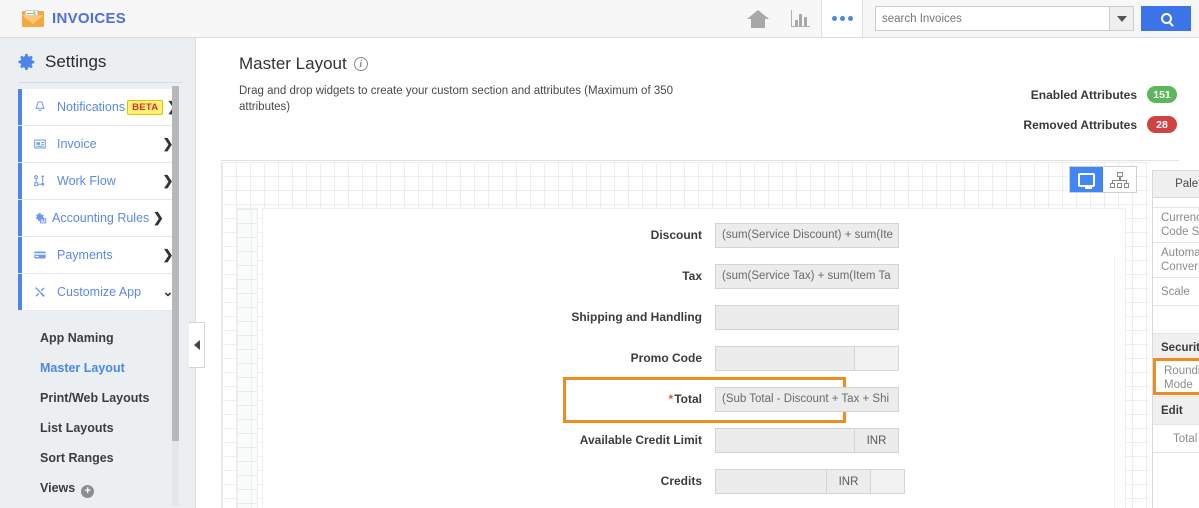 This screenshot has height=508, width=1199. I want to click on property-key: Automatic Conversion, so click(1176, 260).